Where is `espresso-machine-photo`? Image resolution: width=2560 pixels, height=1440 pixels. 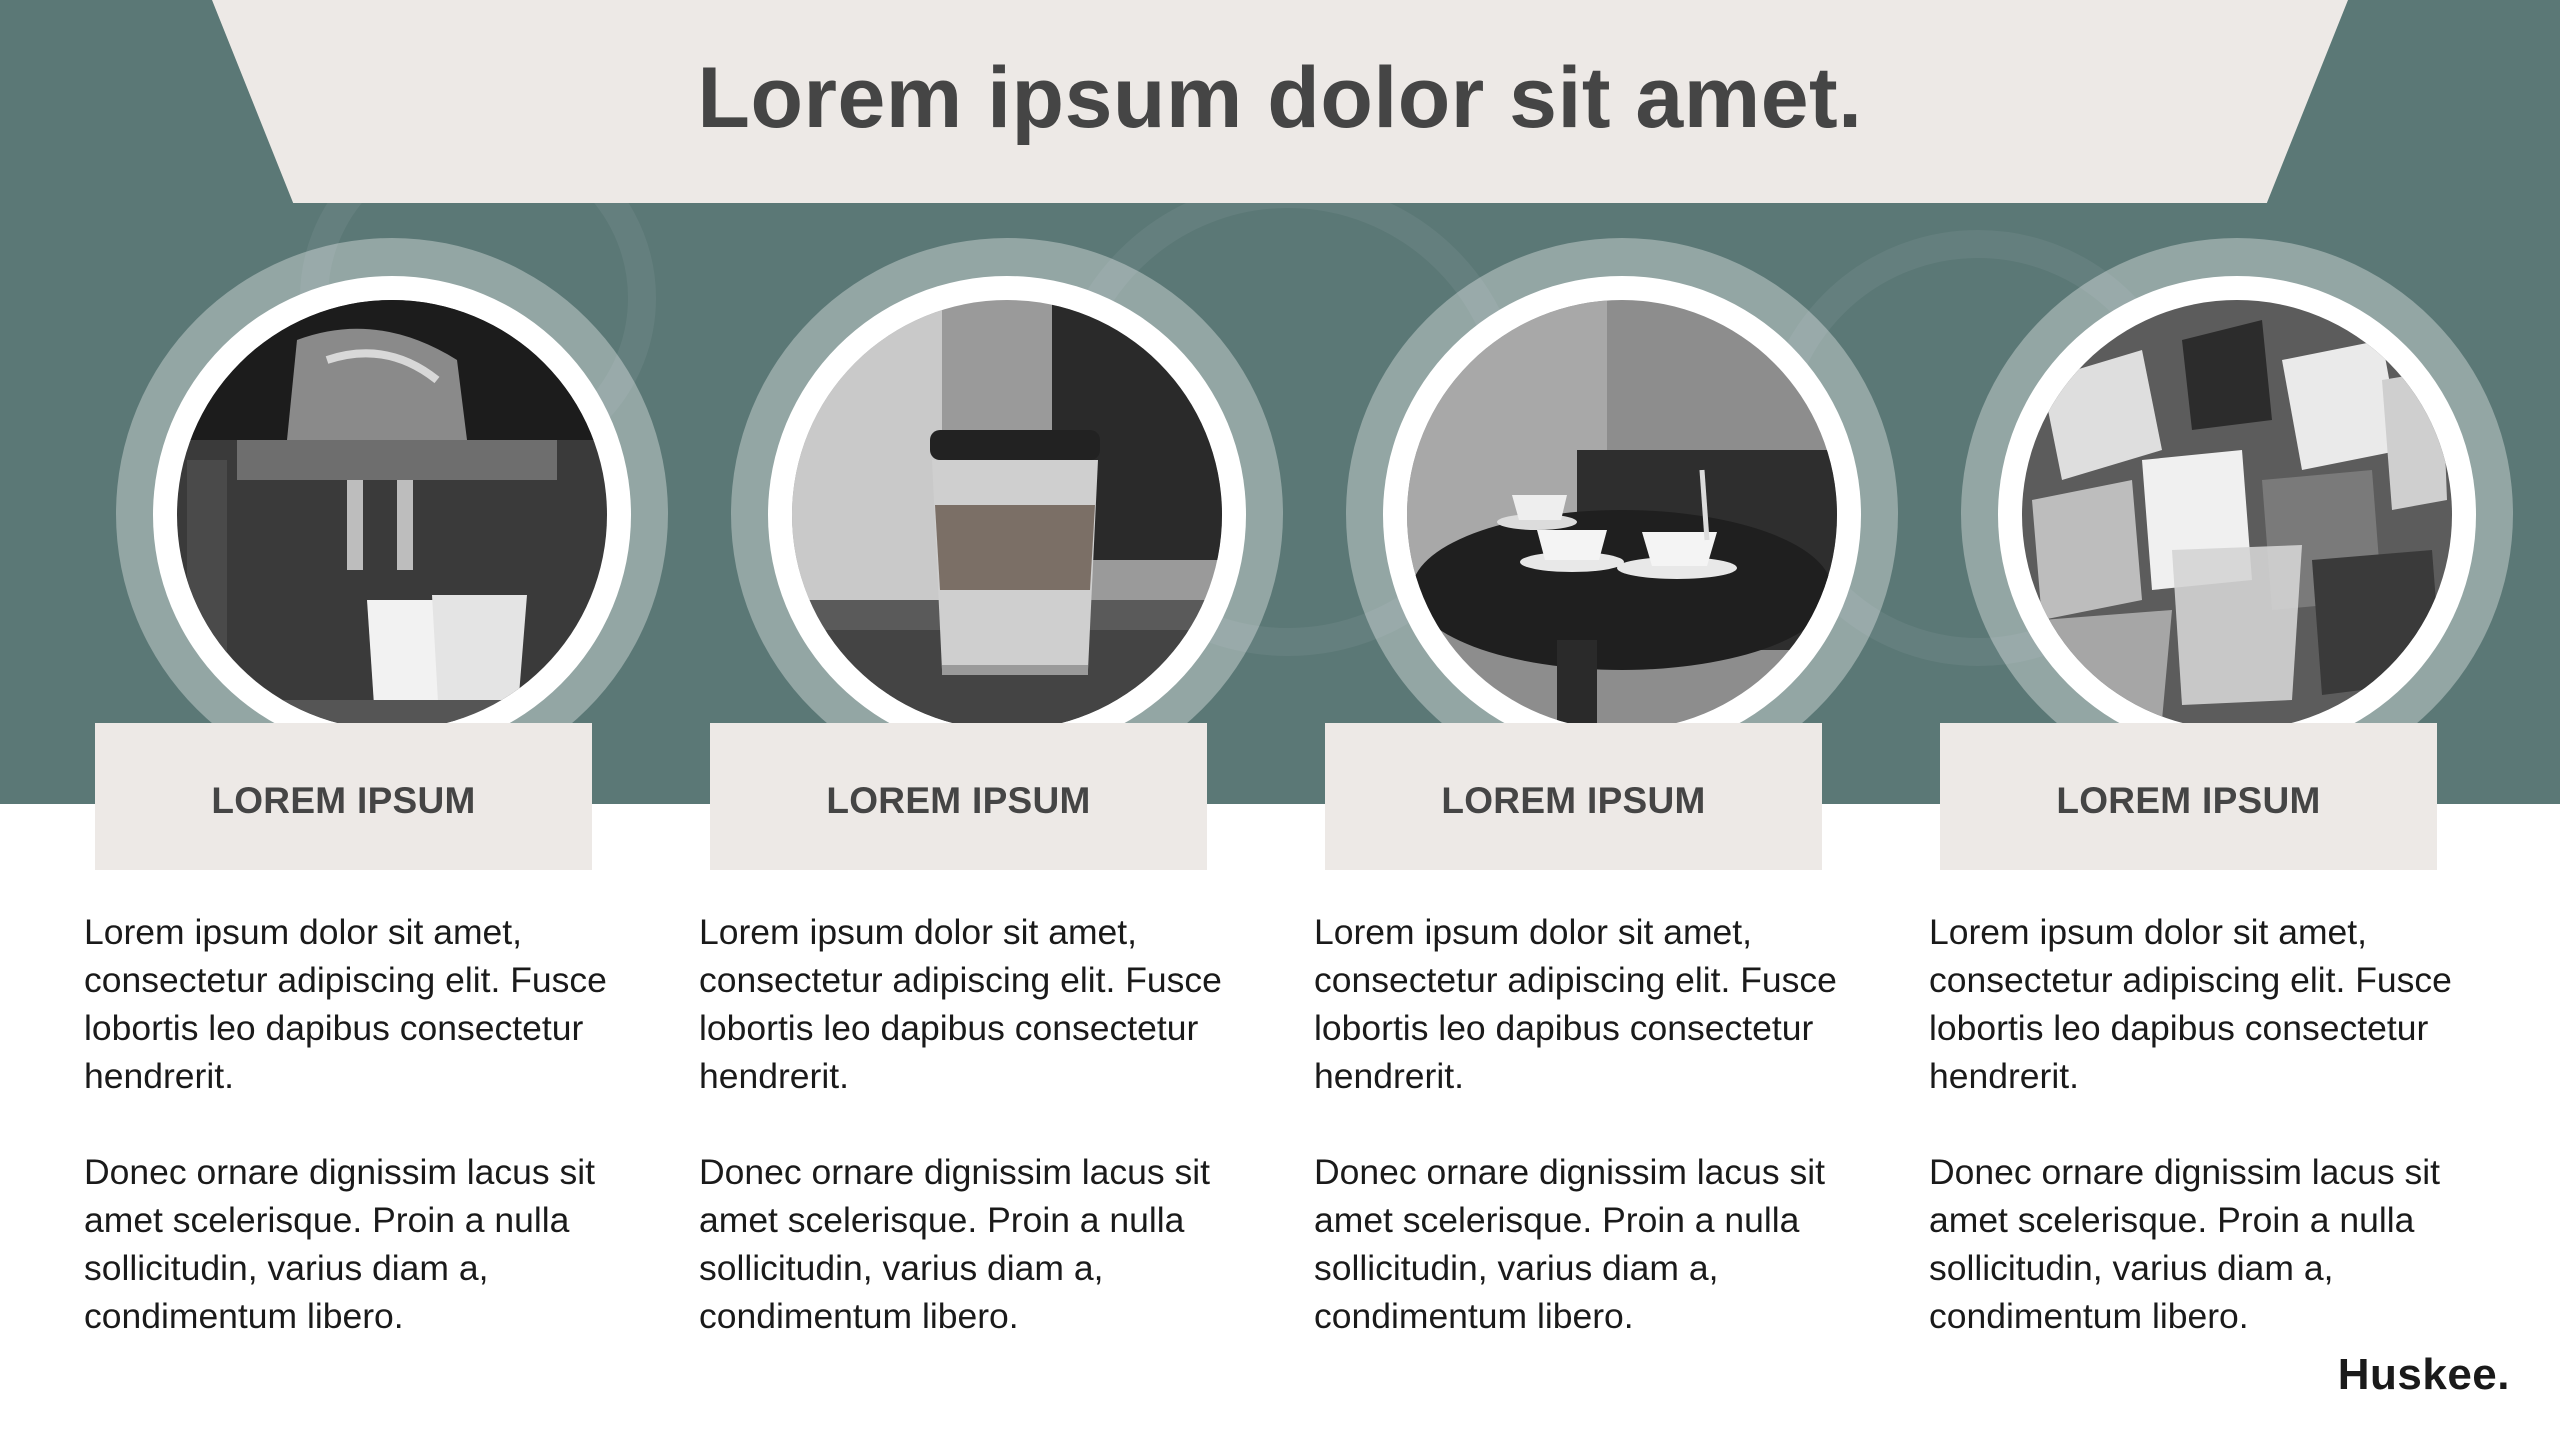 espresso-machine-photo is located at coordinates (392, 515).